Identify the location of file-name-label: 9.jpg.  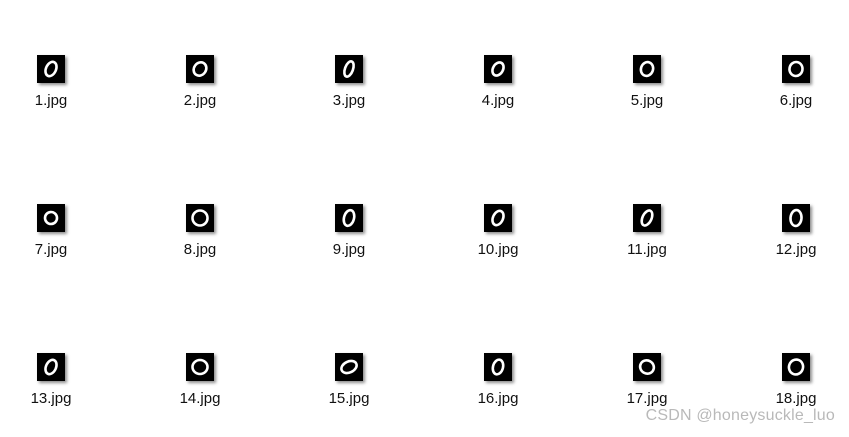
(349, 249).